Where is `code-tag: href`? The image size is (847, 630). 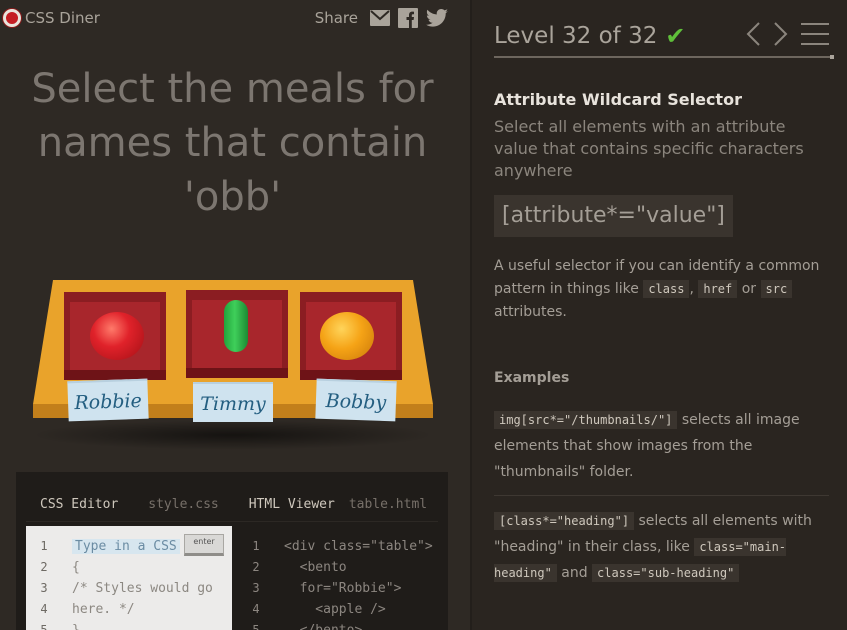 code-tag: href is located at coordinates (718, 289).